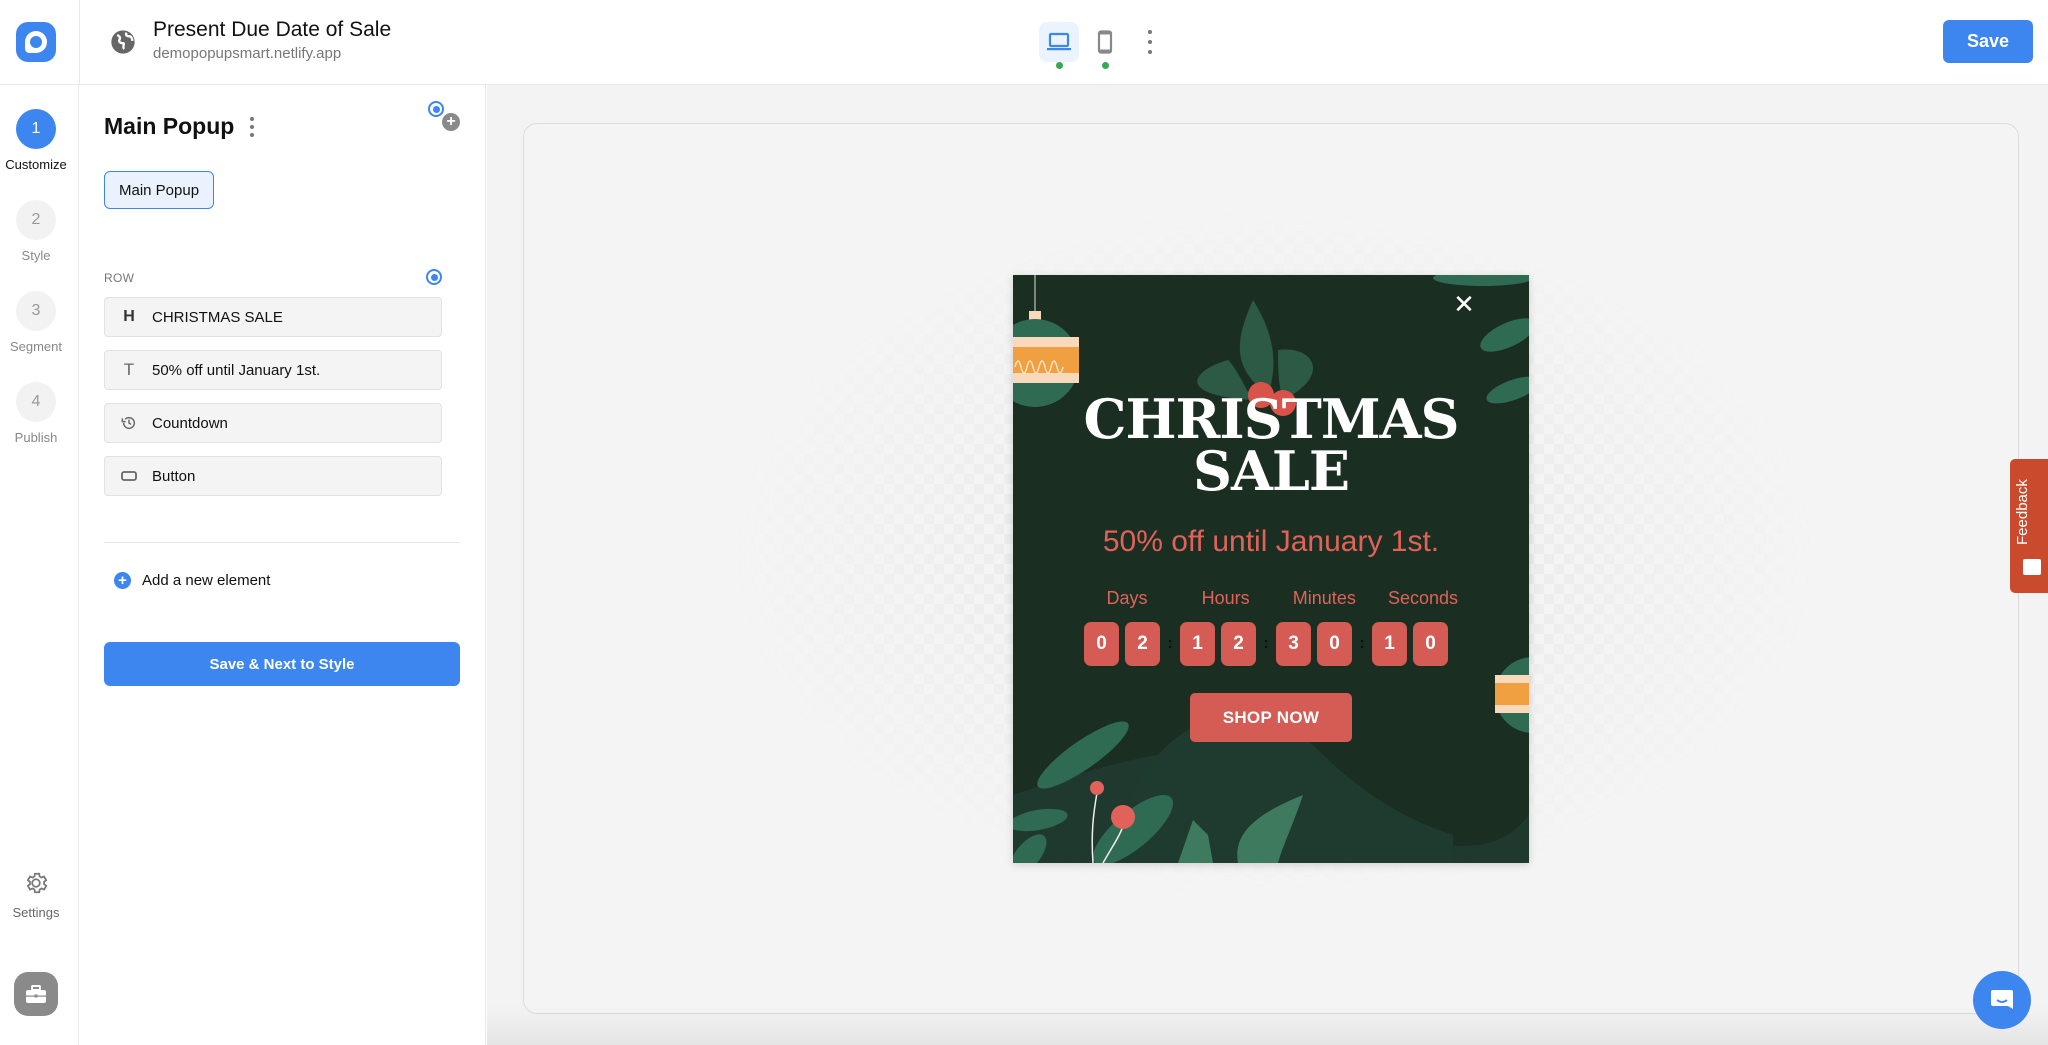 This screenshot has width=2048, height=1045. I want to click on step-label: Publish, so click(36, 437).